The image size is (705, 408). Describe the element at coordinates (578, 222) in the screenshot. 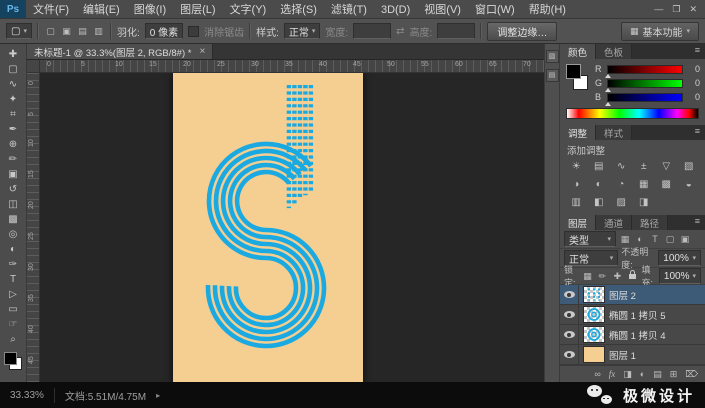

I see `layers-tab: 图层` at that location.